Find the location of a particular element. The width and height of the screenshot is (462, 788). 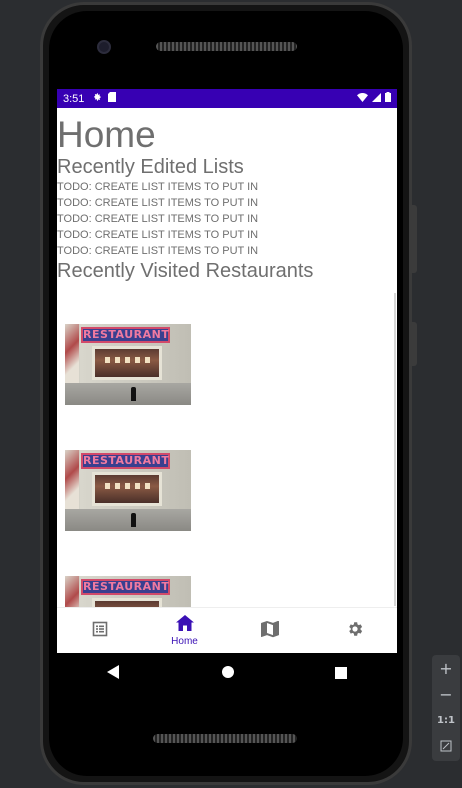

emulator-zoom-controls: + − 1:1 is located at coordinates (446, 708).